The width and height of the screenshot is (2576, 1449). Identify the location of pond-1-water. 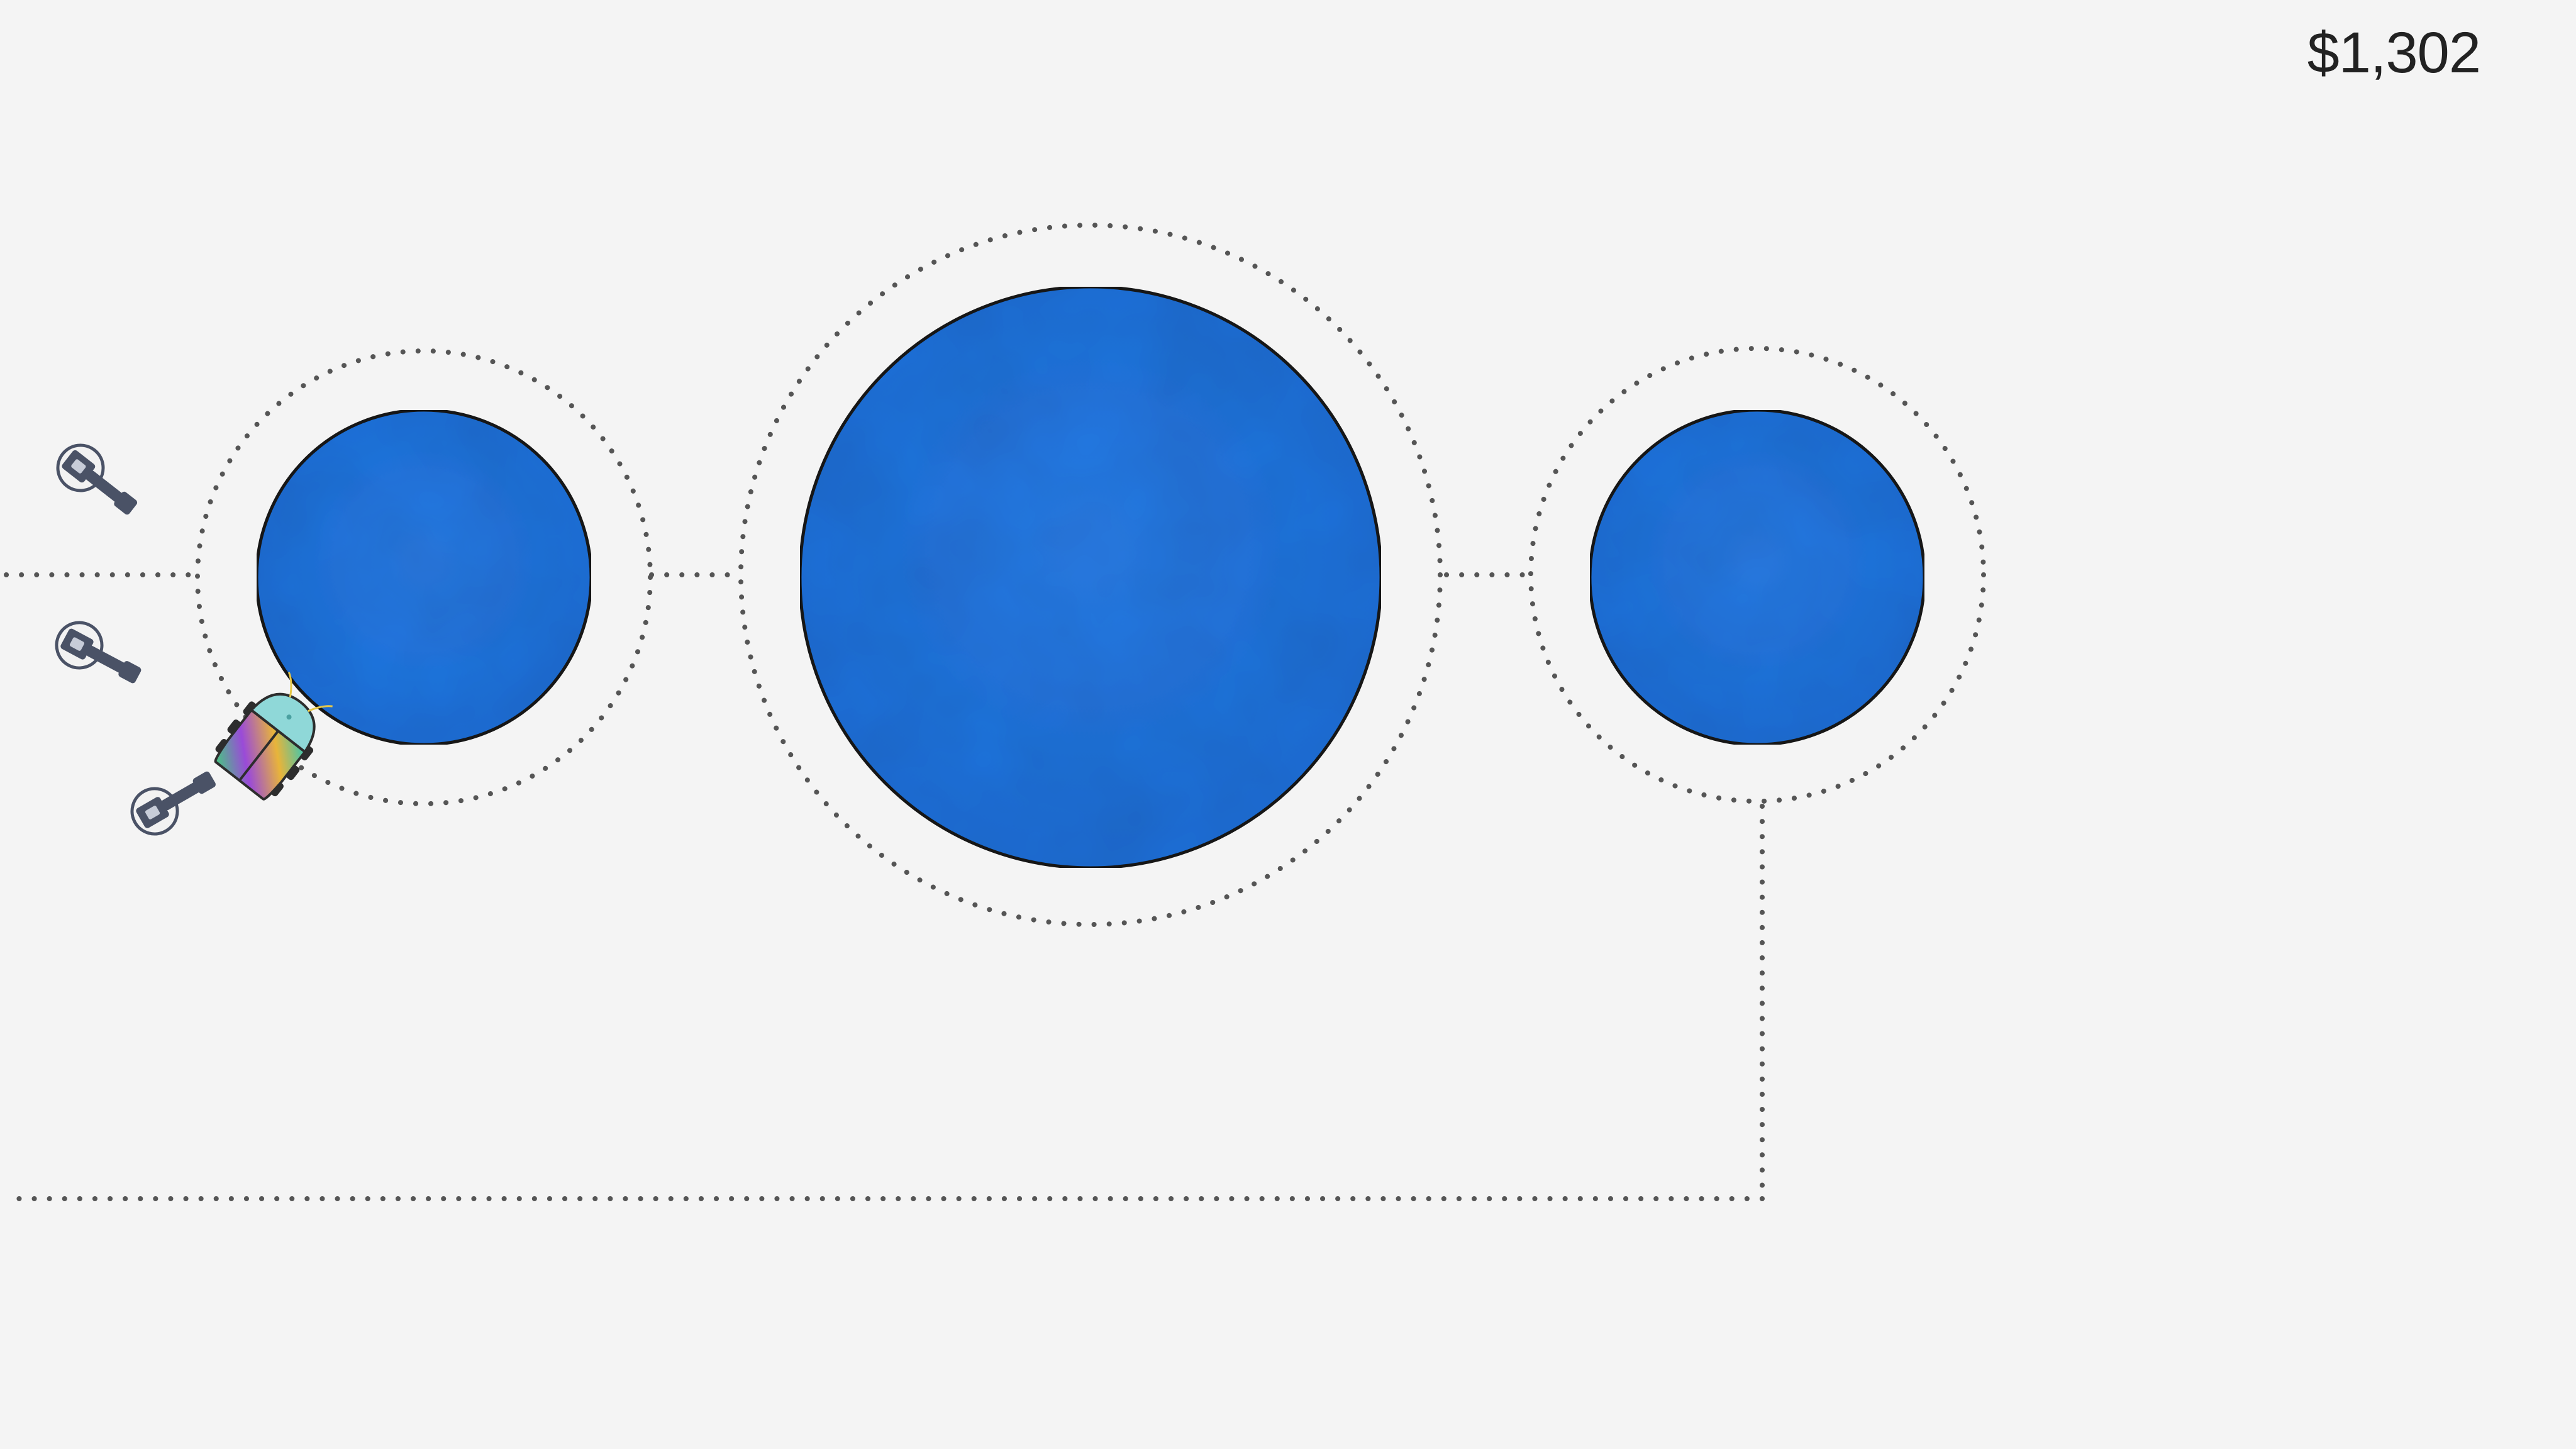
(424, 577).